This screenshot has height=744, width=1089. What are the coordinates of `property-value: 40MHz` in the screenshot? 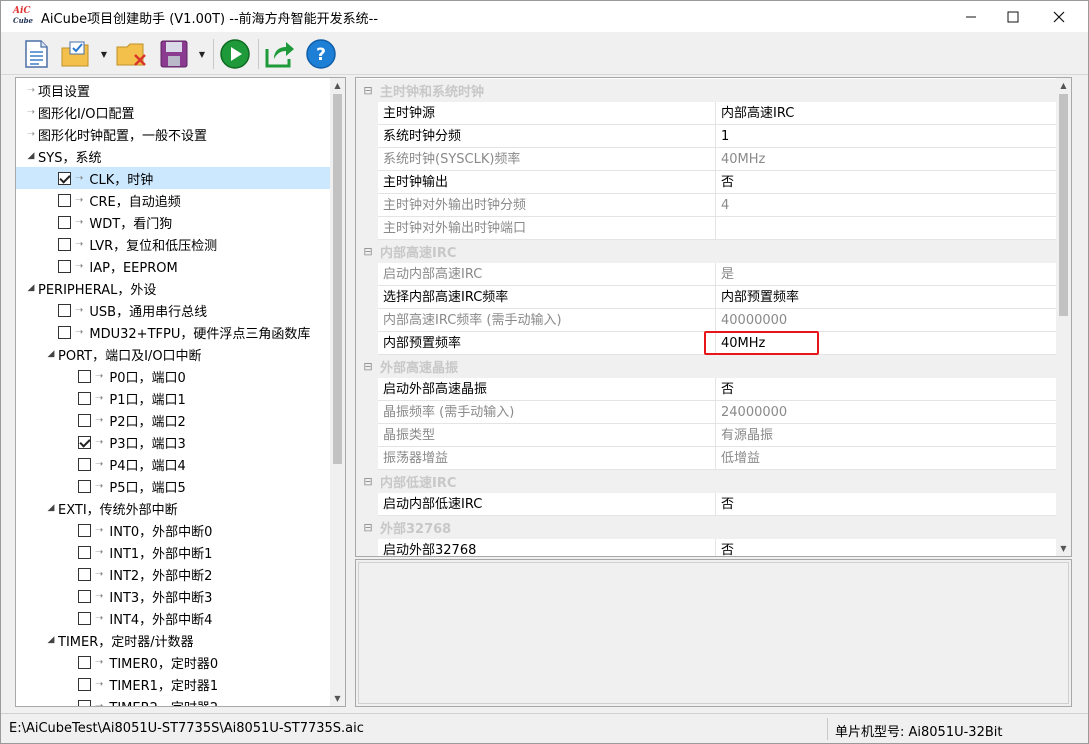 It's located at (886, 159).